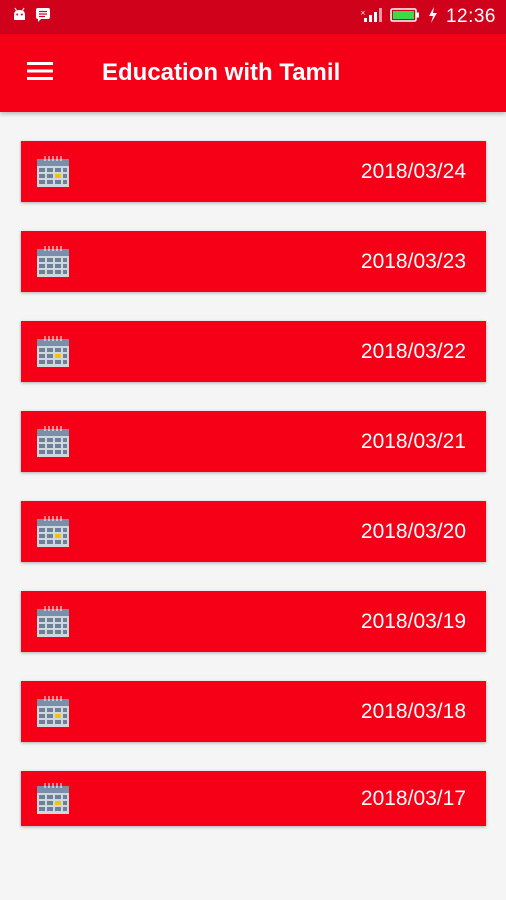 The height and width of the screenshot is (900, 506). What do you see at coordinates (221, 72) in the screenshot?
I see `page-title: Education with Tamil` at bounding box center [221, 72].